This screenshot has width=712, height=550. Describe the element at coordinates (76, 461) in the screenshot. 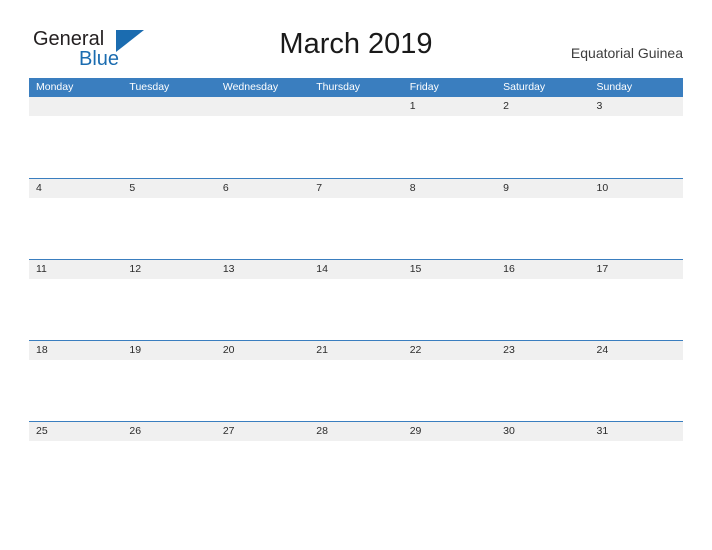

I see `day-cell: 25` at that location.